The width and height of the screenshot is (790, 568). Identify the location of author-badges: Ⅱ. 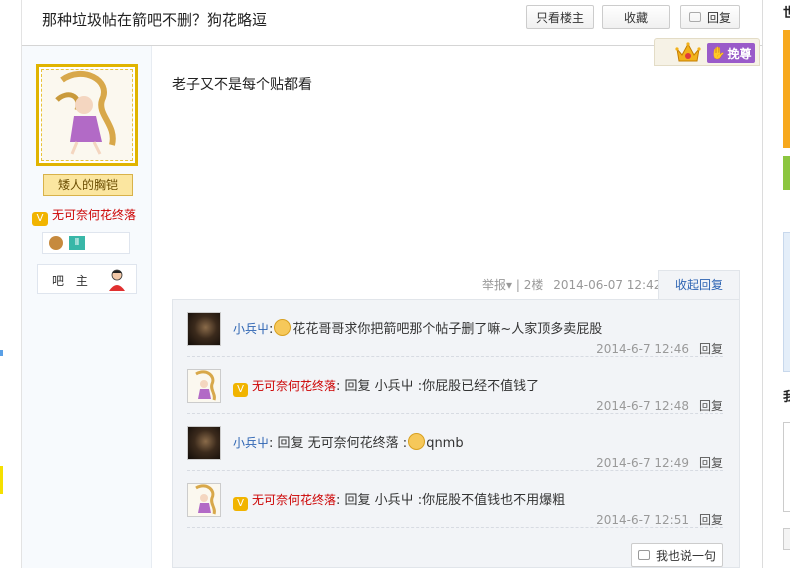
(86, 243).